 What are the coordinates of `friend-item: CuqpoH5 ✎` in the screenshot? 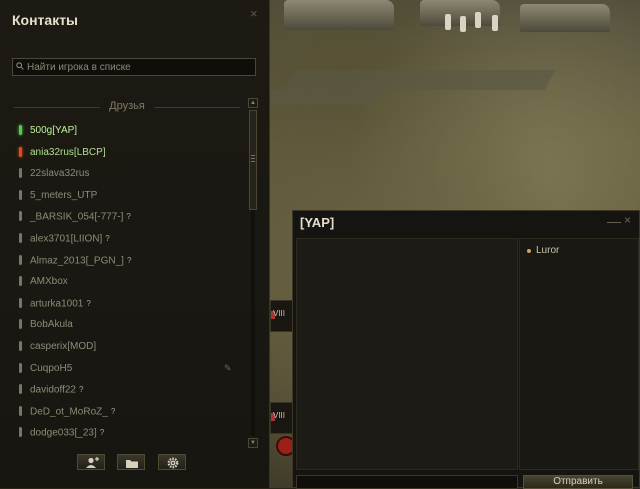 It's located at (130, 369).